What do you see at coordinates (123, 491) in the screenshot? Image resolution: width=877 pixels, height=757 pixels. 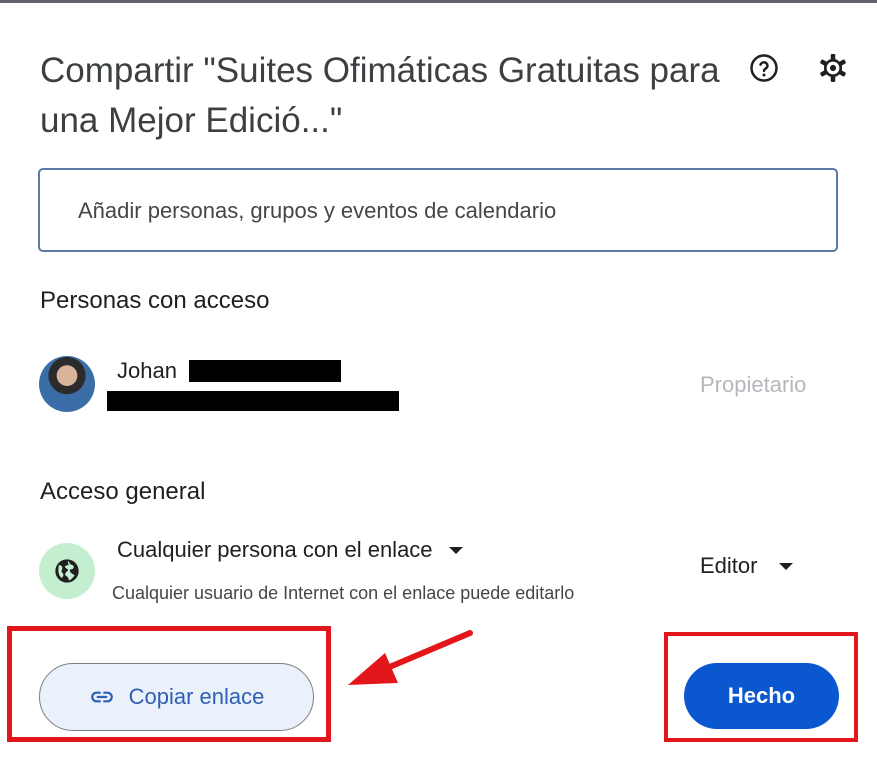 I see `general-access-heading: Acceso general` at bounding box center [123, 491].